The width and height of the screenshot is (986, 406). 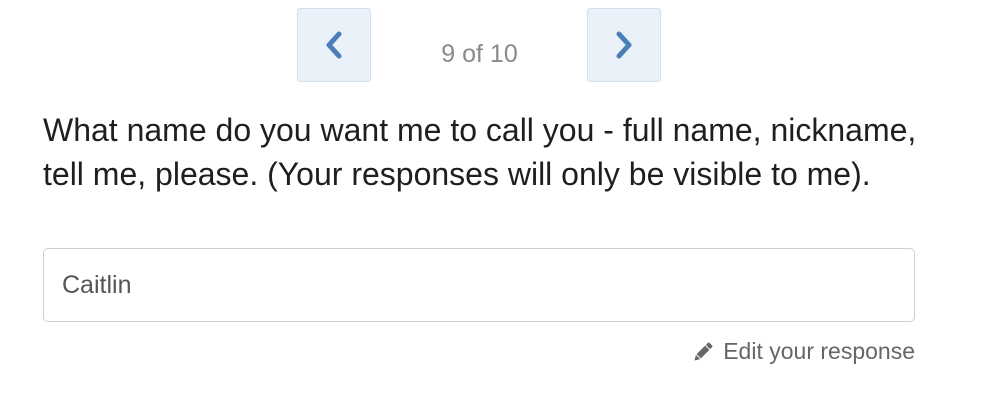 I want to click on chevron-right-icon, so click(x=624, y=45).